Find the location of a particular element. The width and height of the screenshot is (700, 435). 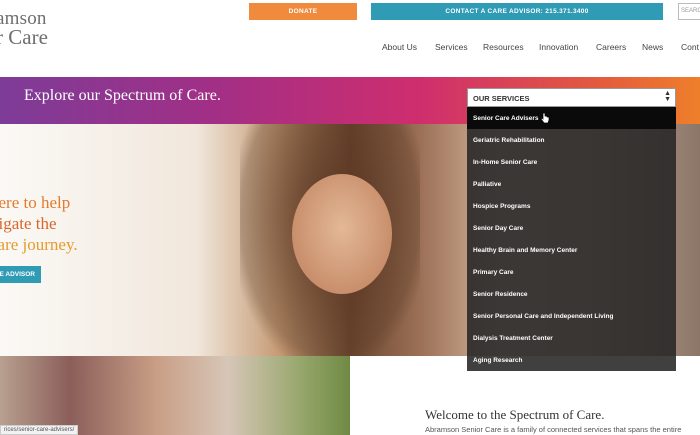

dropdown-option: Hospice Programs is located at coordinates (571, 206).